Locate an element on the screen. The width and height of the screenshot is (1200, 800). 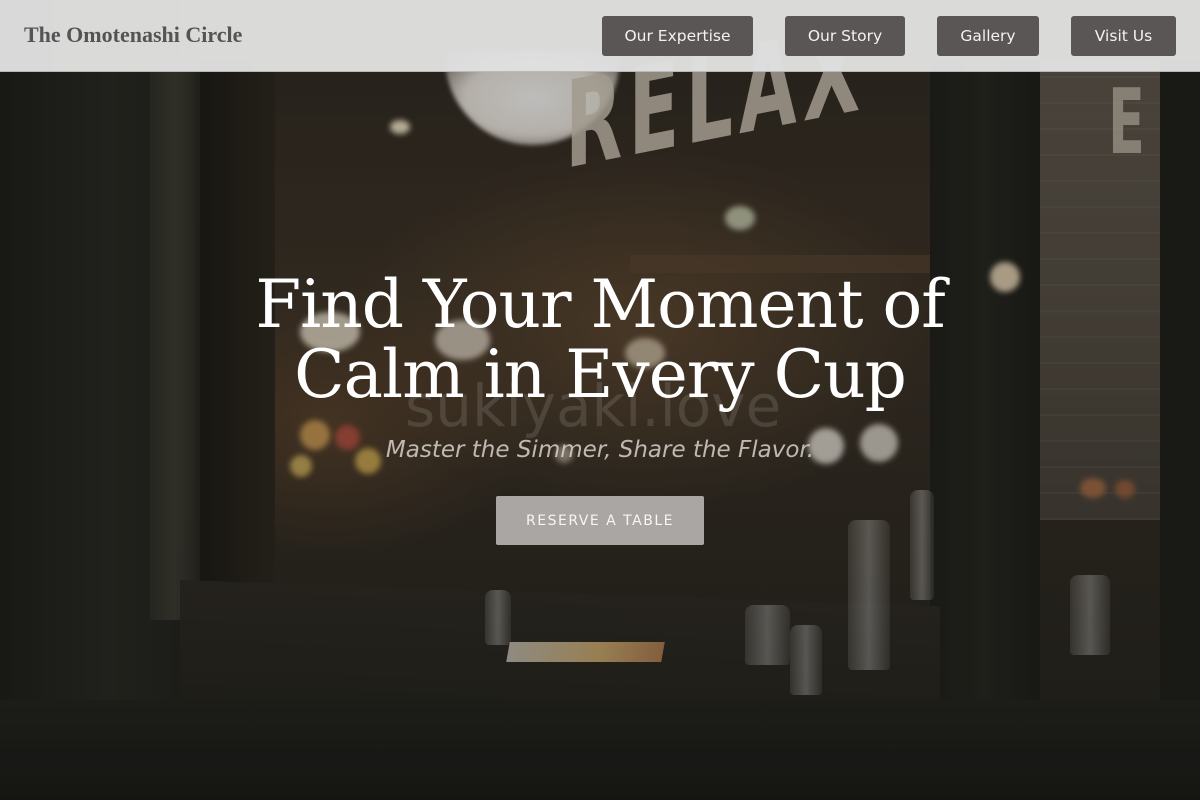
hero-title-line-2: Calm in Every Cup is located at coordinates (600, 374).